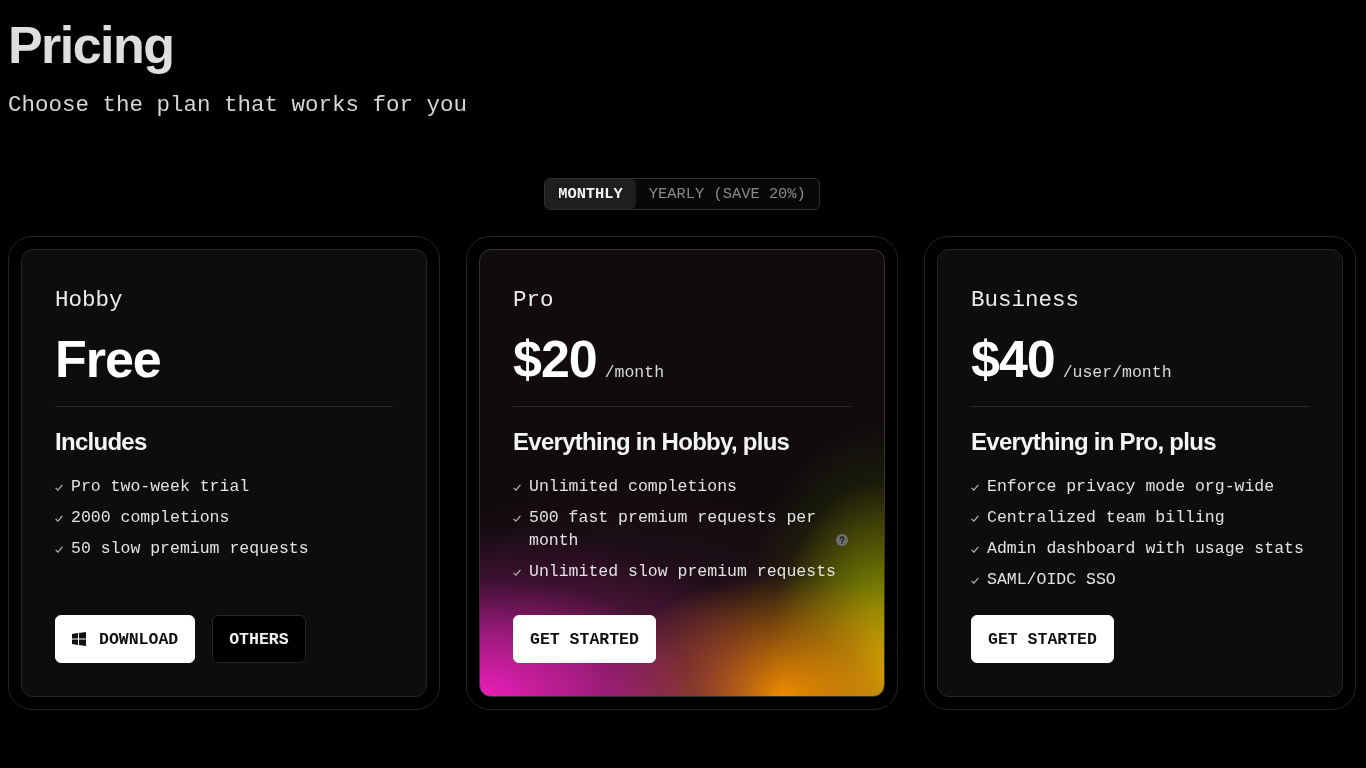 The width and height of the screenshot is (1366, 768). Describe the element at coordinates (1131, 486) in the screenshot. I see `feature-text: Enforce privacy mode org-wide` at that location.